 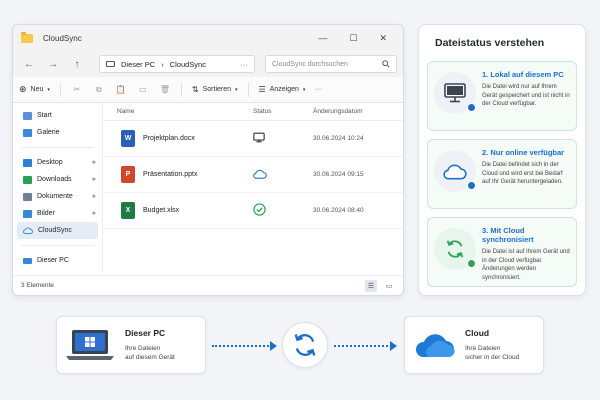 What do you see at coordinates (129, 211) in the screenshot?
I see `excel-file-icon: X` at bounding box center [129, 211].